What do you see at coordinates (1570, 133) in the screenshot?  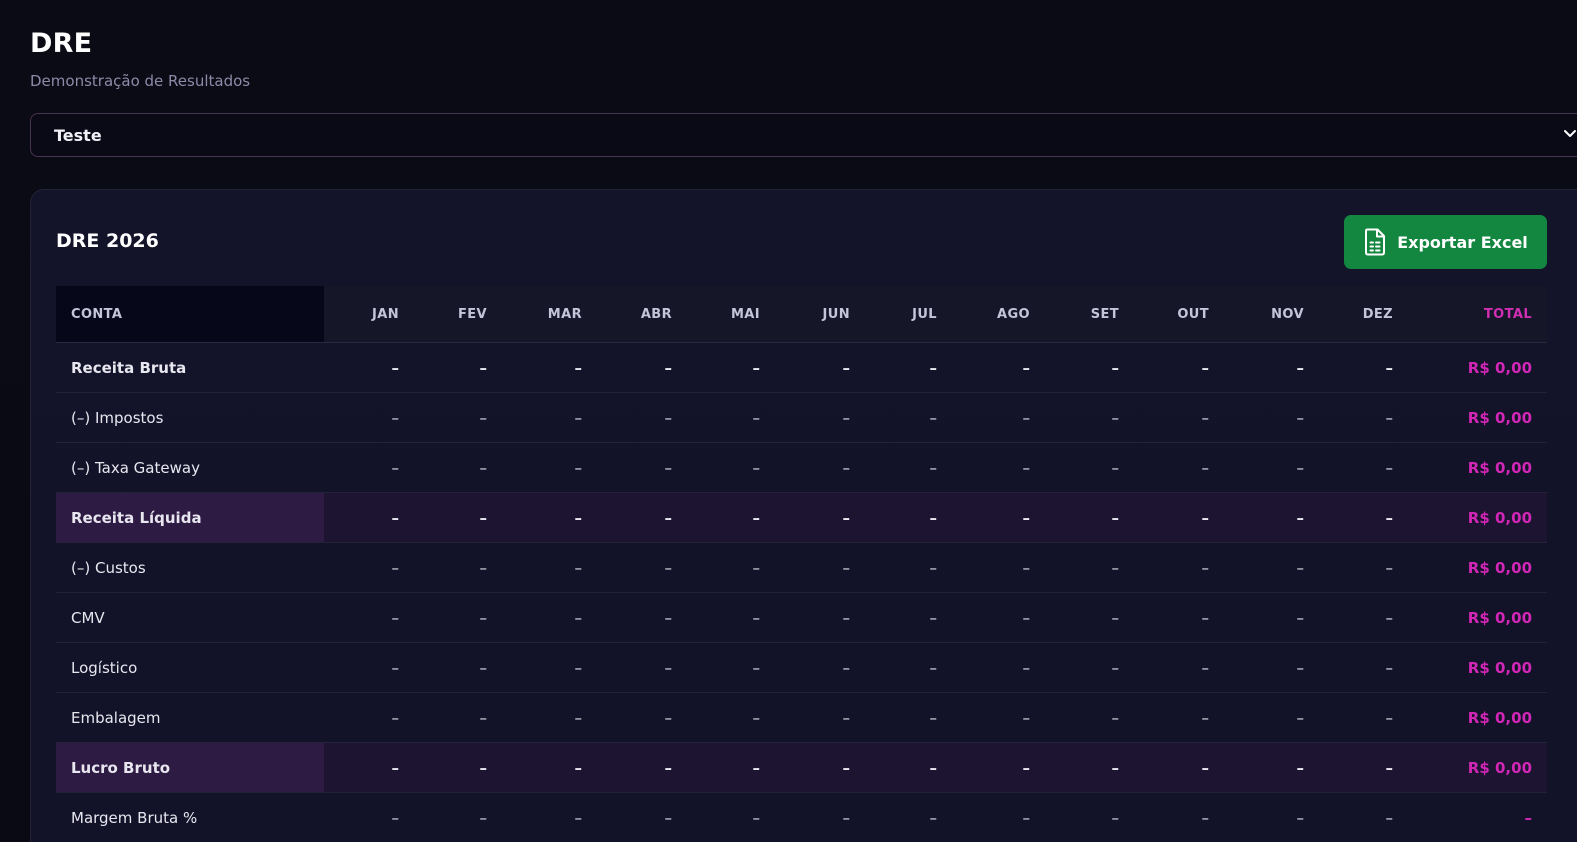 I see `chevron-down-icon` at bounding box center [1570, 133].